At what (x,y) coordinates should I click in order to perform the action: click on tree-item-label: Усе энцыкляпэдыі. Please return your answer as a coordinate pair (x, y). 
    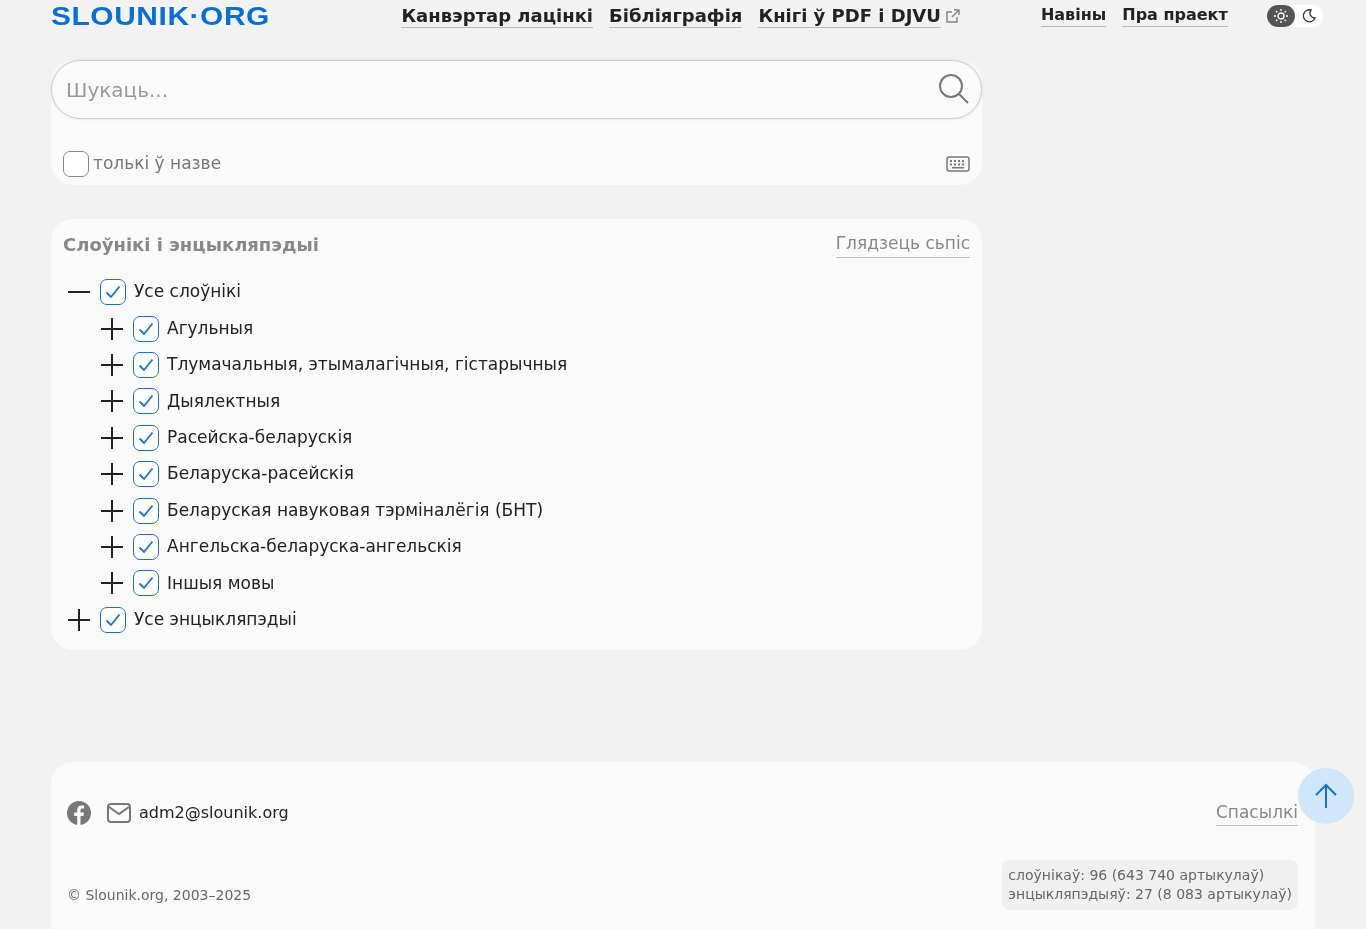
    Looking at the image, I should click on (215, 619).